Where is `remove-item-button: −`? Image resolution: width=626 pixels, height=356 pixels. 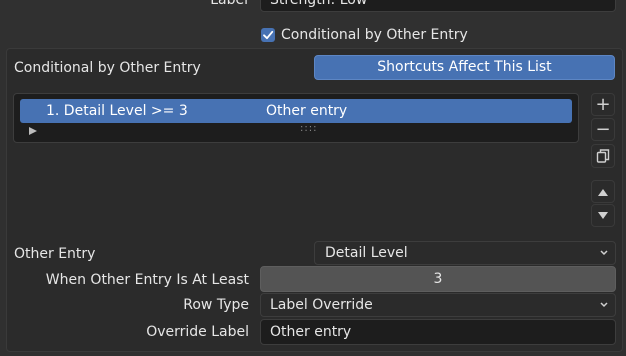 remove-item-button: − is located at coordinates (603, 129).